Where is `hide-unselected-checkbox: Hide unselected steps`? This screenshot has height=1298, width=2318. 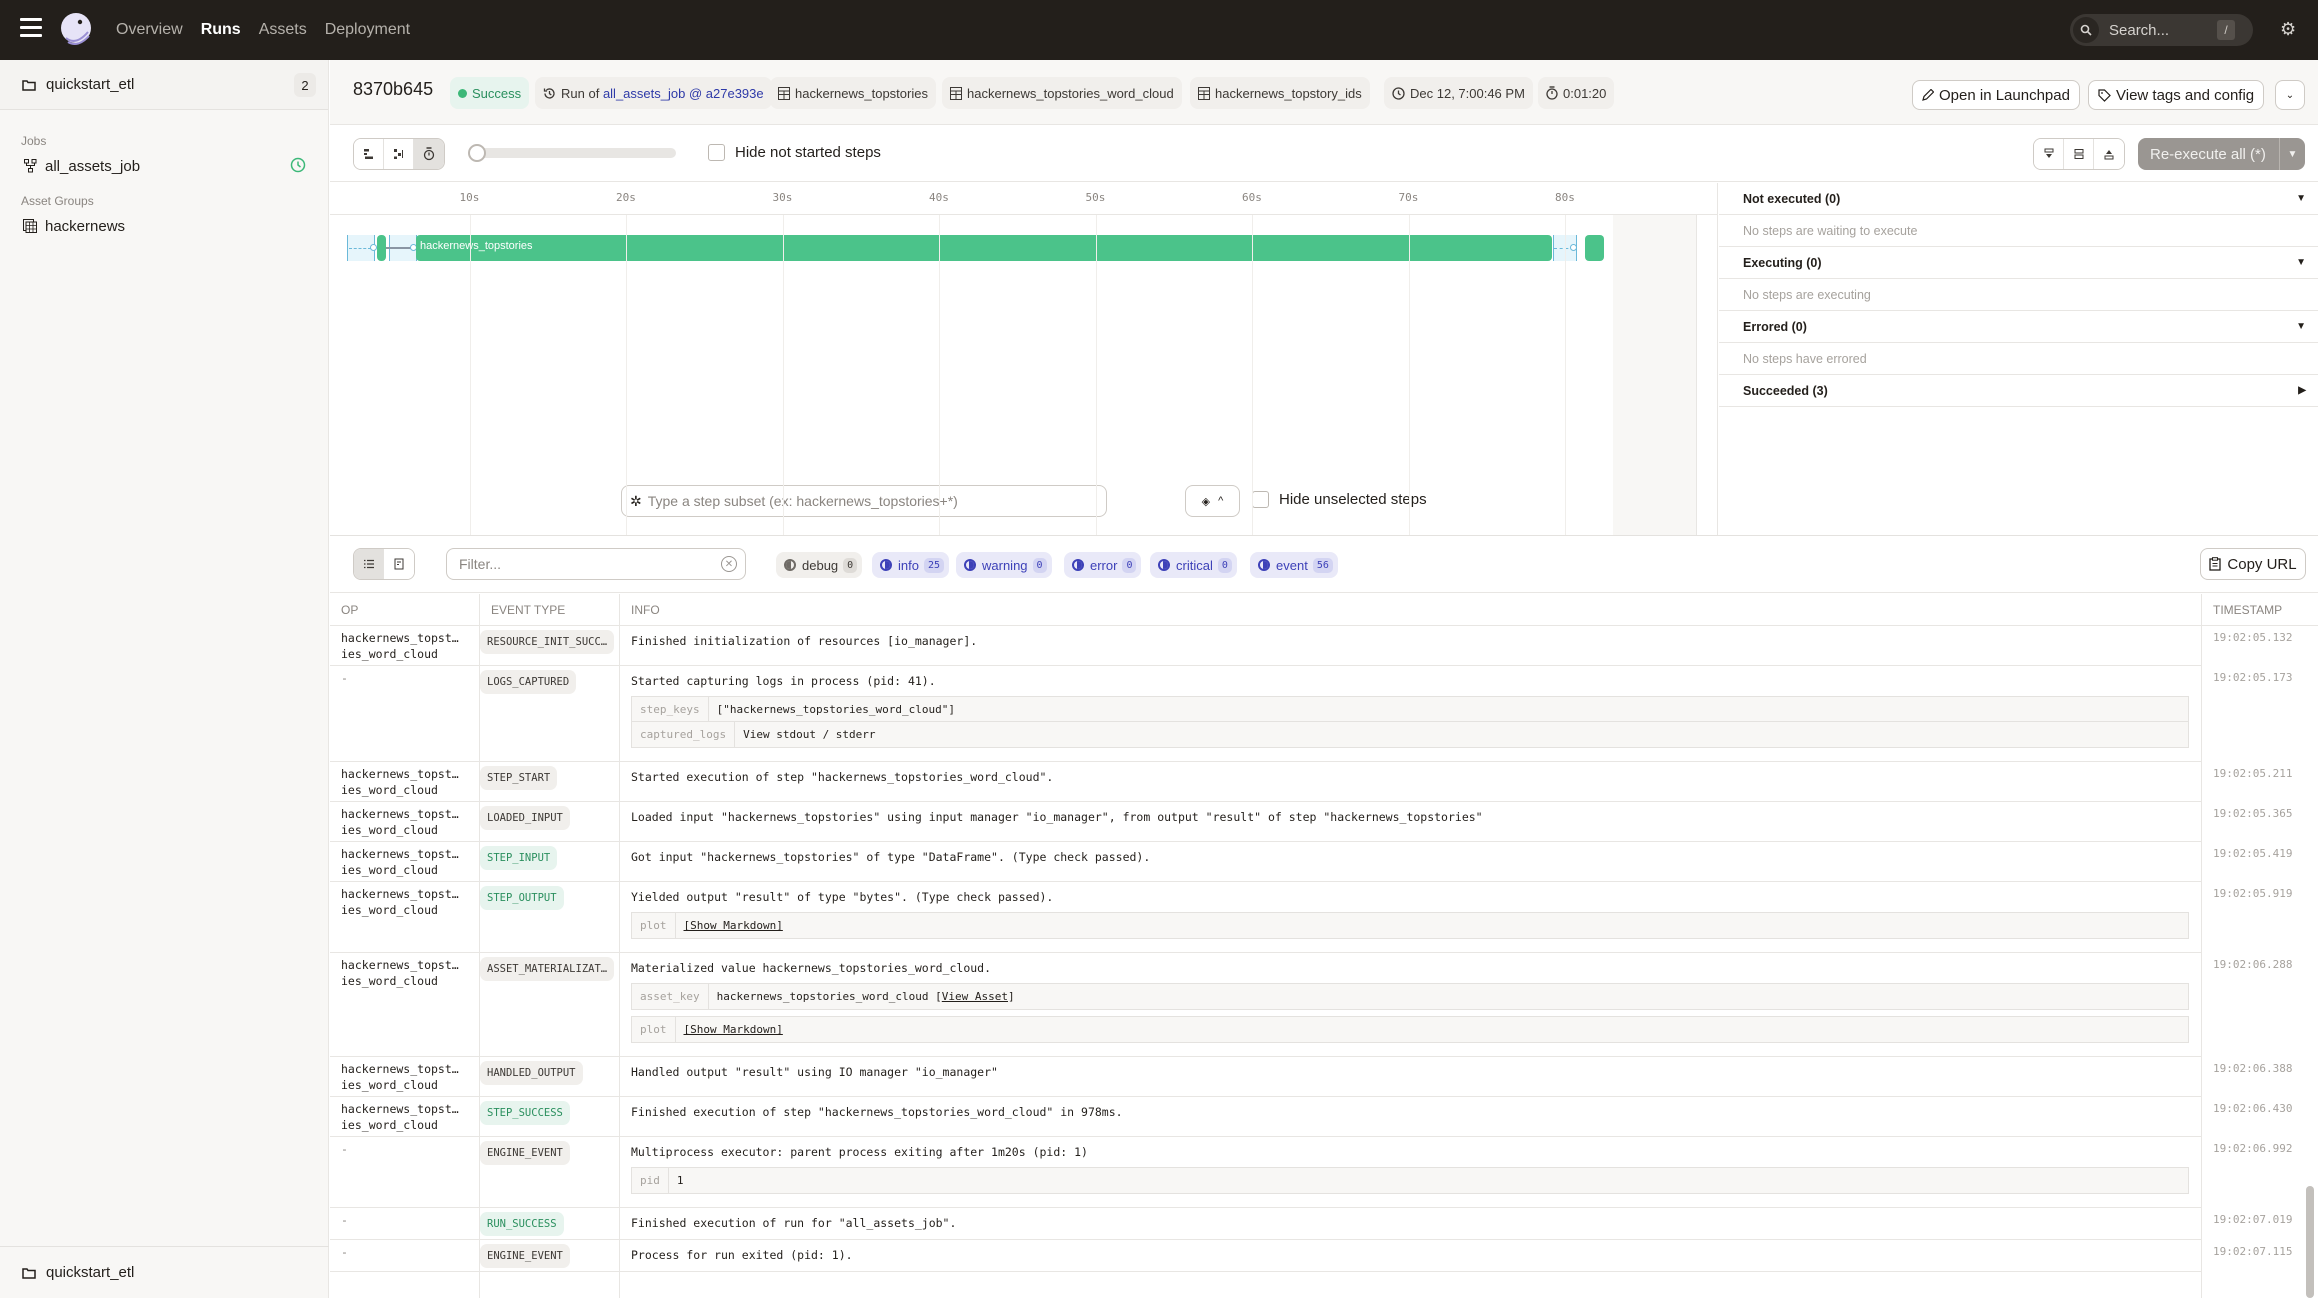
hide-unselected-checkbox: Hide unselected steps is located at coordinates (1339, 499).